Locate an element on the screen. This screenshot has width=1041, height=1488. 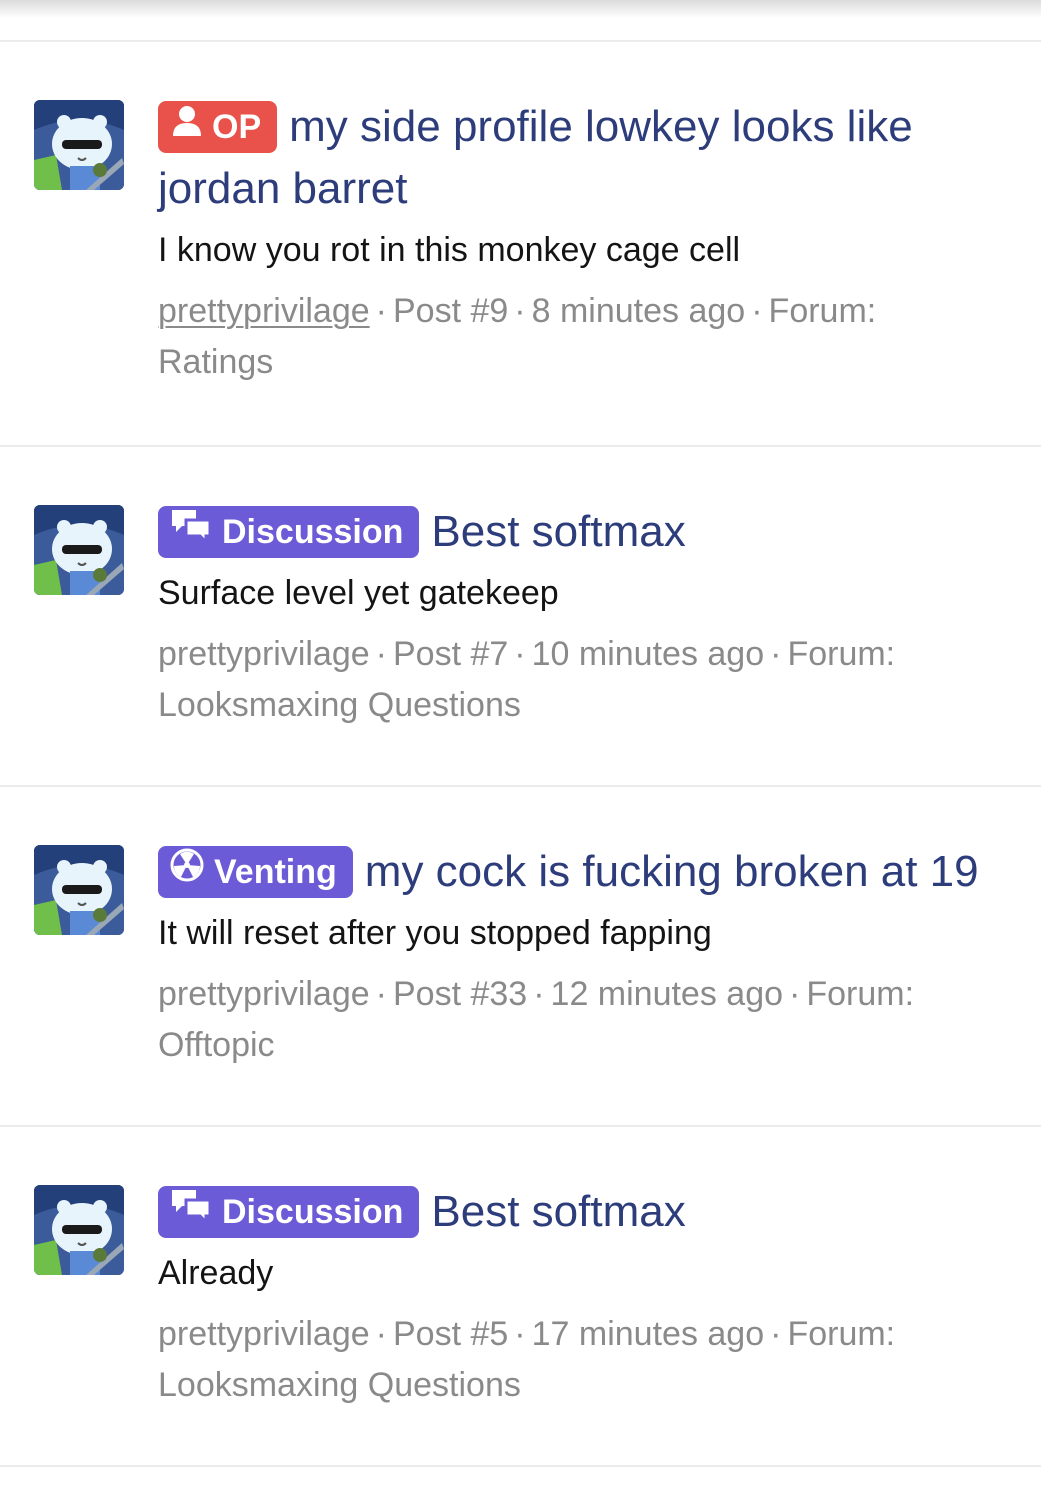
post-time: 17 minutes ago is located at coordinates (648, 1334).